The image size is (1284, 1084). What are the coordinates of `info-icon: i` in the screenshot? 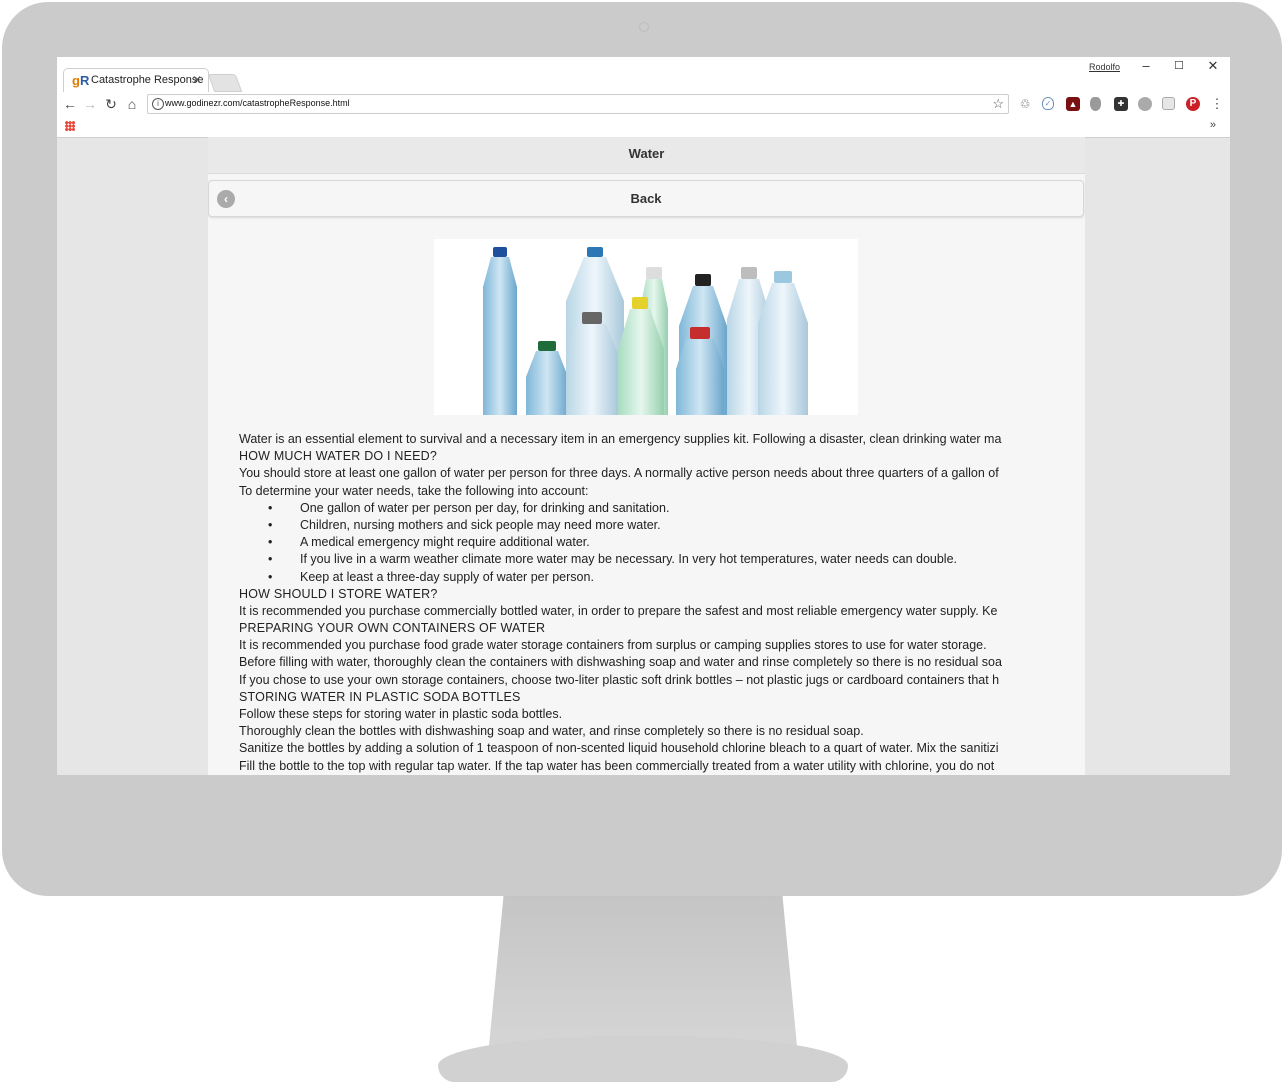 It's located at (158, 104).